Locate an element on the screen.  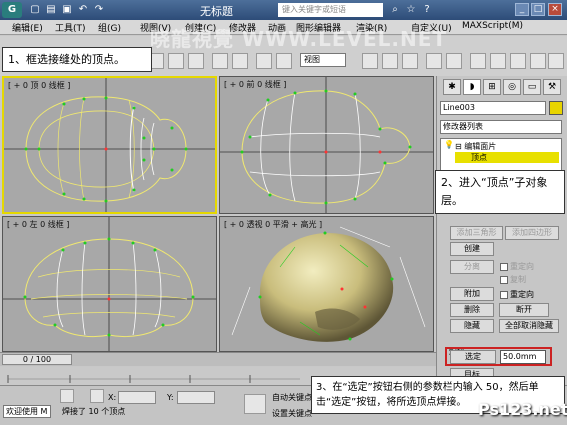
menu-create: 创建(C) is located at coordinates (200, 27).